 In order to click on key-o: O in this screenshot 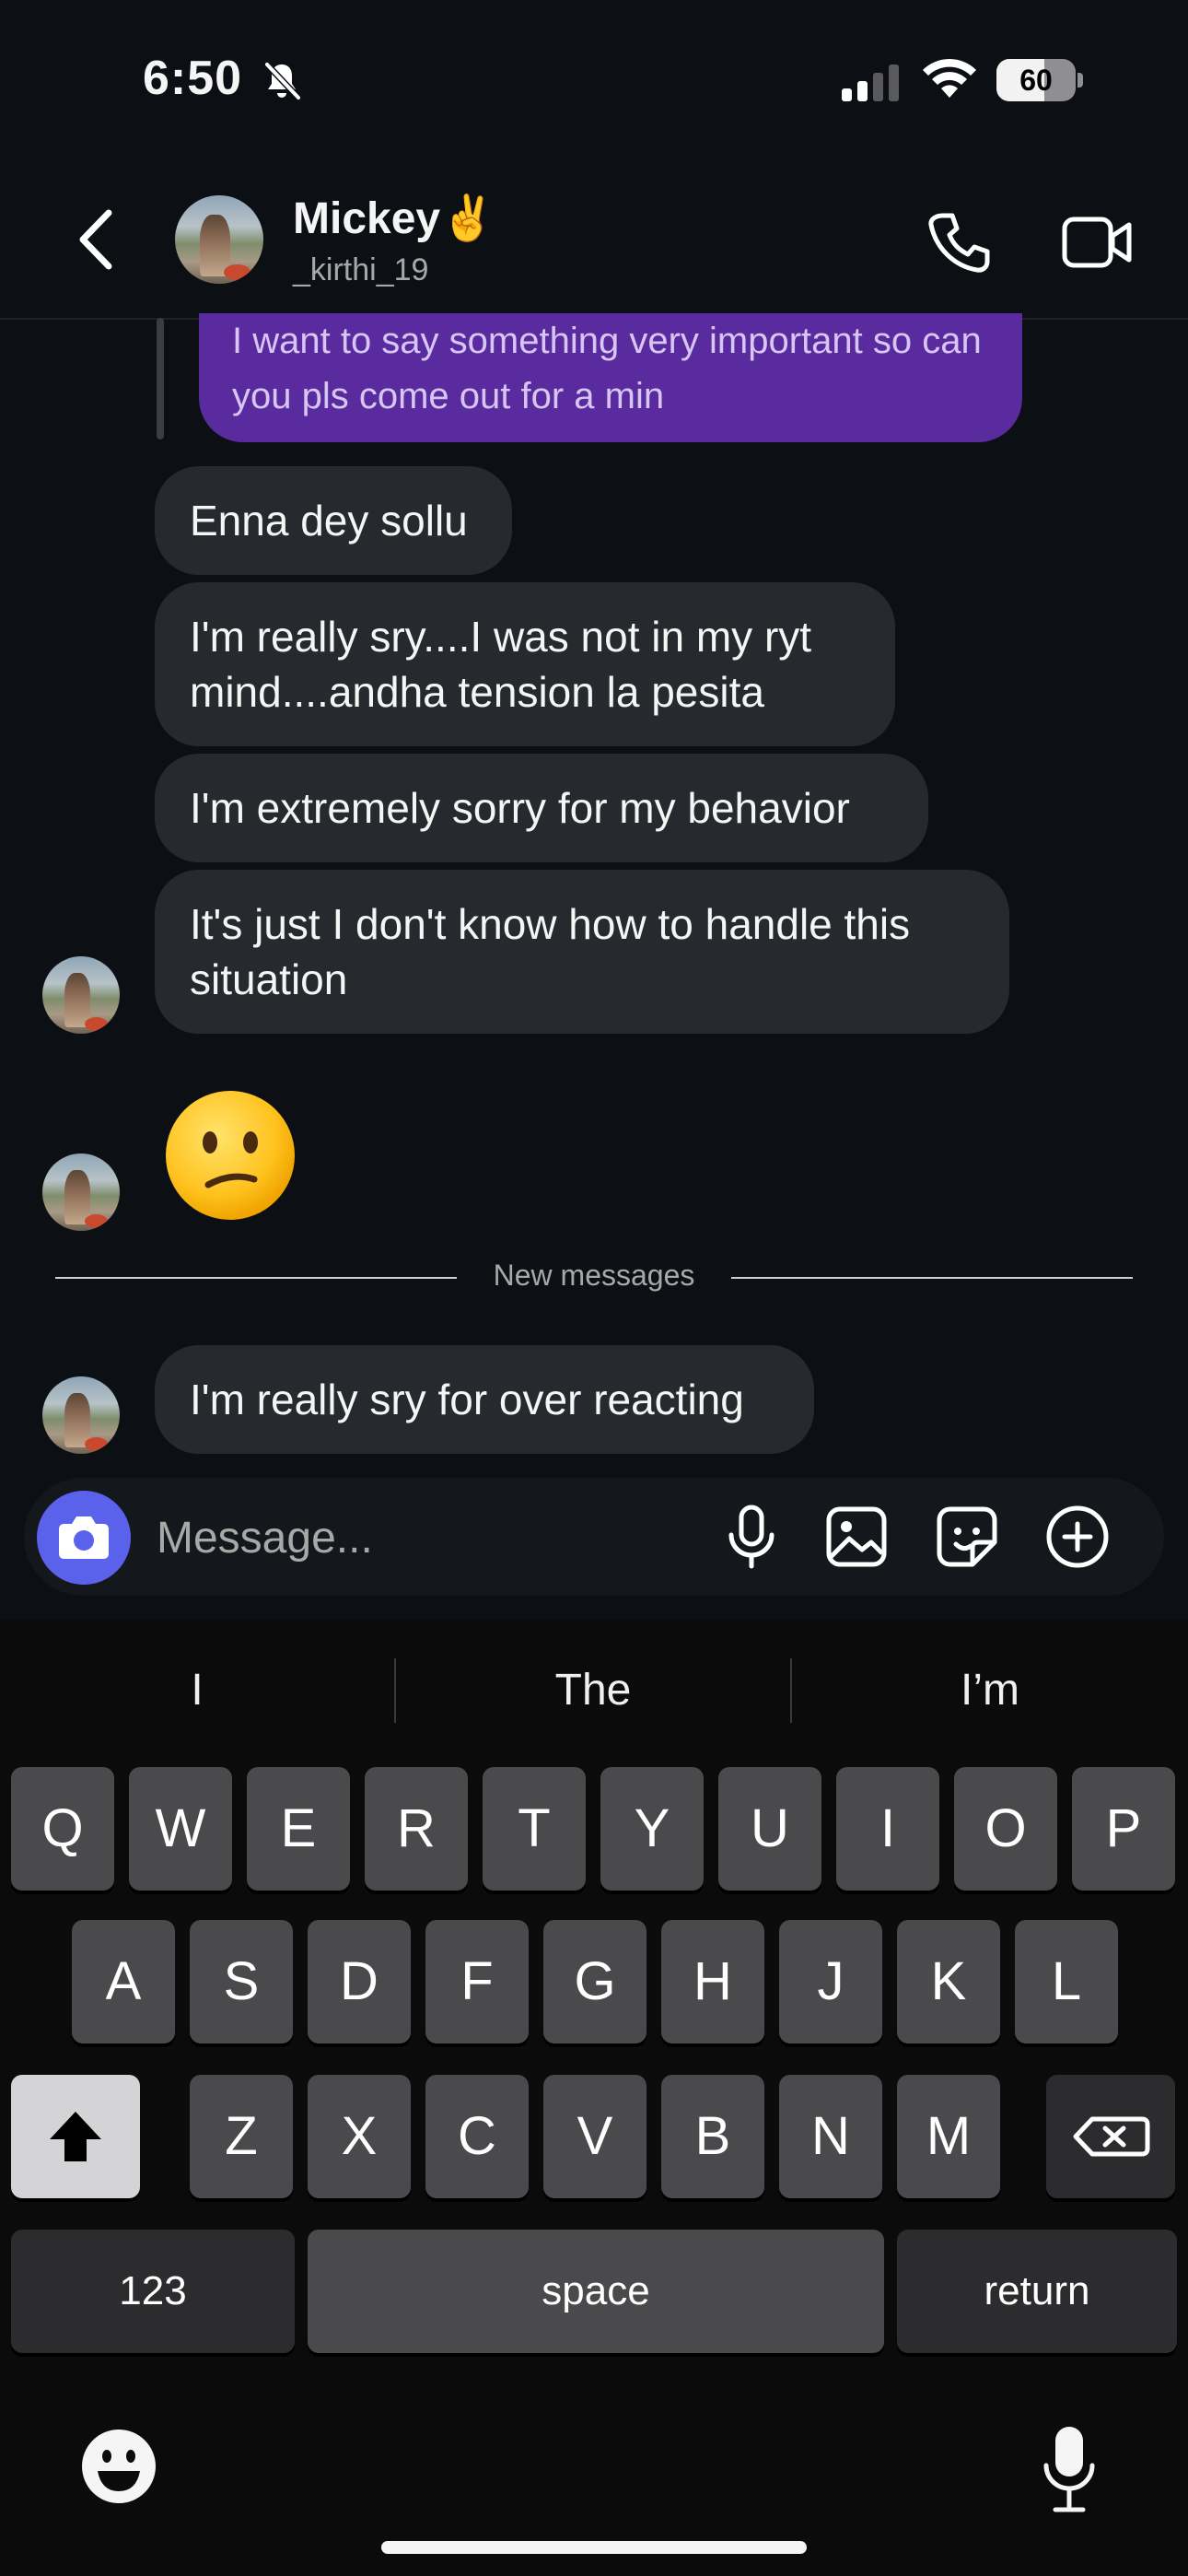, I will do `click(1005, 1829)`.